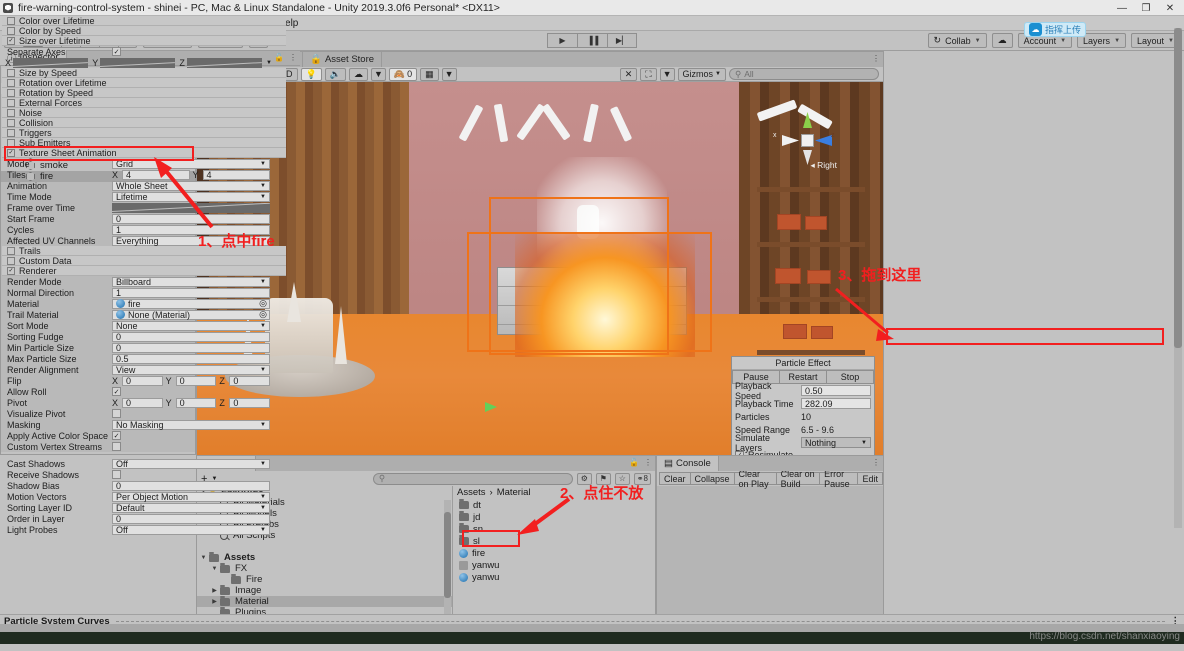 Image resolution: width=1184 pixels, height=651 pixels. Describe the element at coordinates (836, 442) in the screenshot. I see `particle-row-dropdown: Nothing▼` at that location.